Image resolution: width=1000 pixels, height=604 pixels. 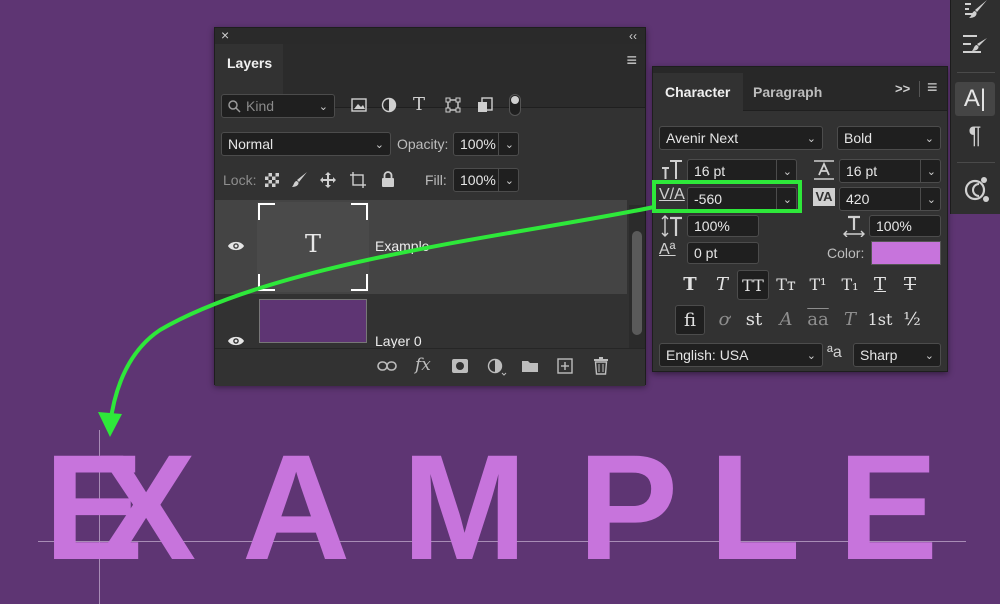 What do you see at coordinates (387, 366) in the screenshot?
I see `link-layers-icon` at bounding box center [387, 366].